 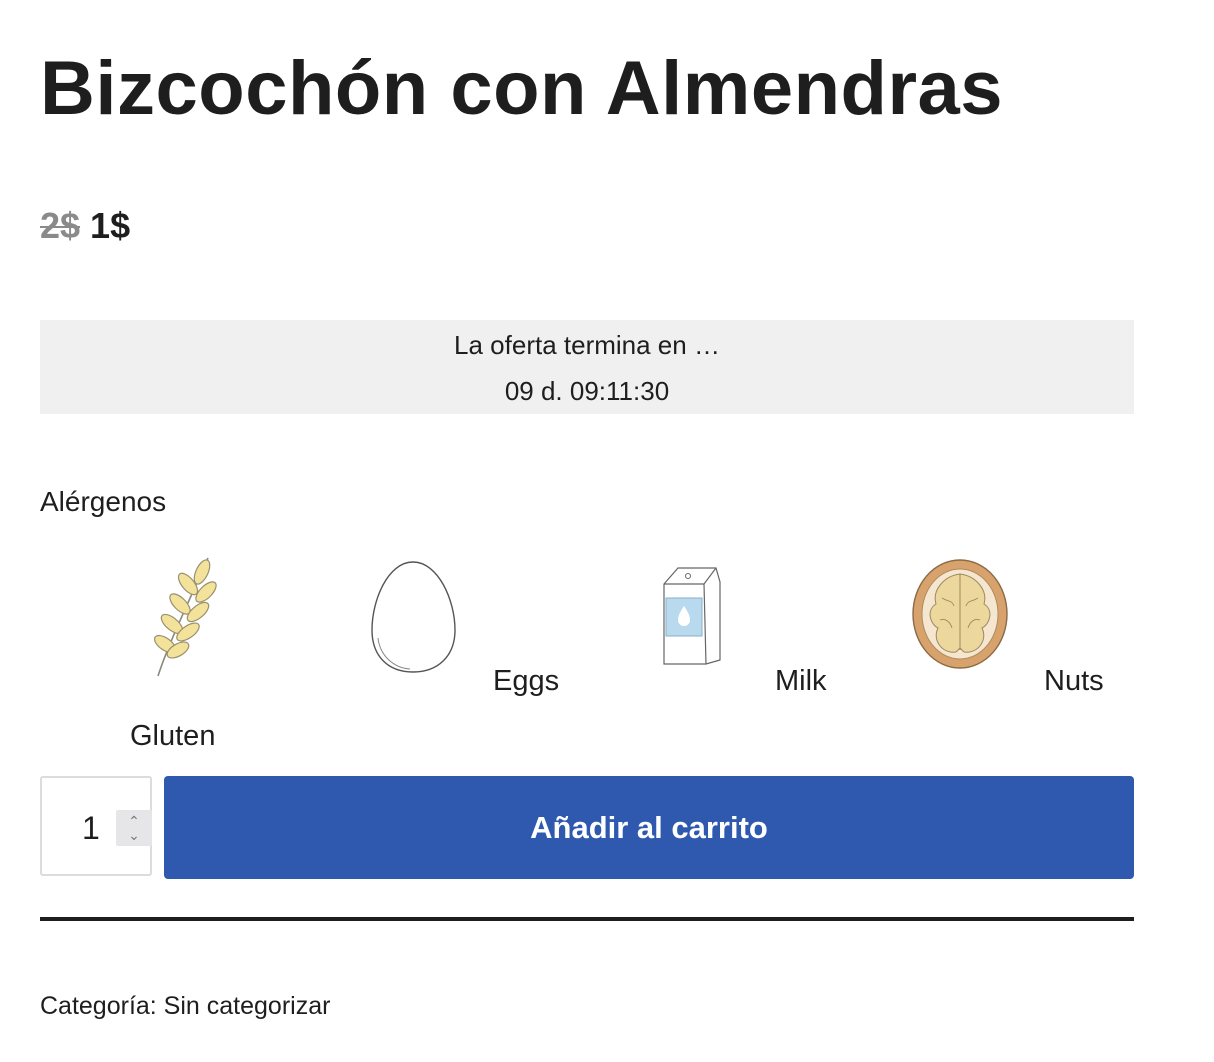 What do you see at coordinates (60, 225) in the screenshot?
I see `old-price: 2$` at bounding box center [60, 225].